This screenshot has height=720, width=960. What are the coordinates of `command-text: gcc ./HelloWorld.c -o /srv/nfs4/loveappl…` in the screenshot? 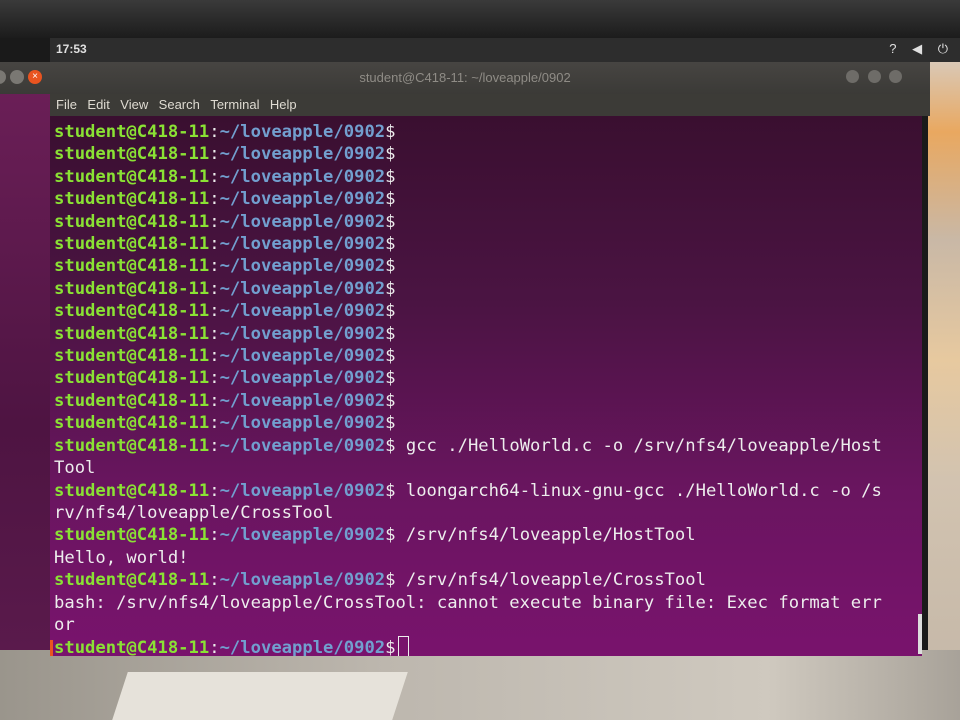 It's located at (638, 445).